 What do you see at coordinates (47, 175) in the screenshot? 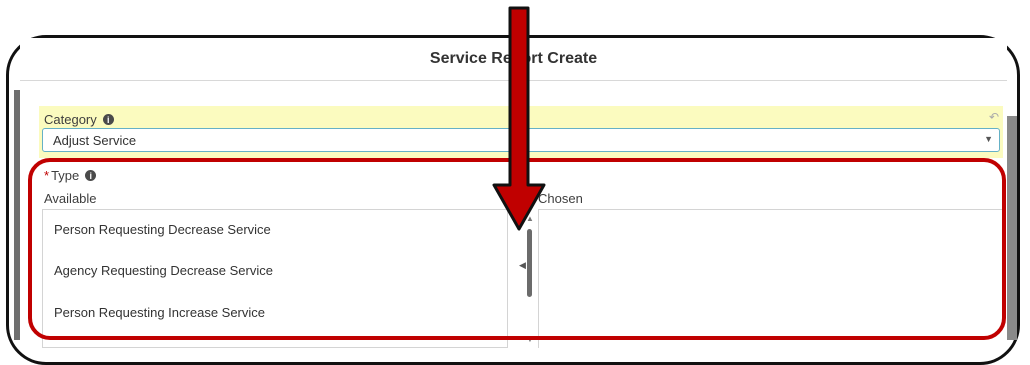
I see `required-marker: *` at bounding box center [47, 175].